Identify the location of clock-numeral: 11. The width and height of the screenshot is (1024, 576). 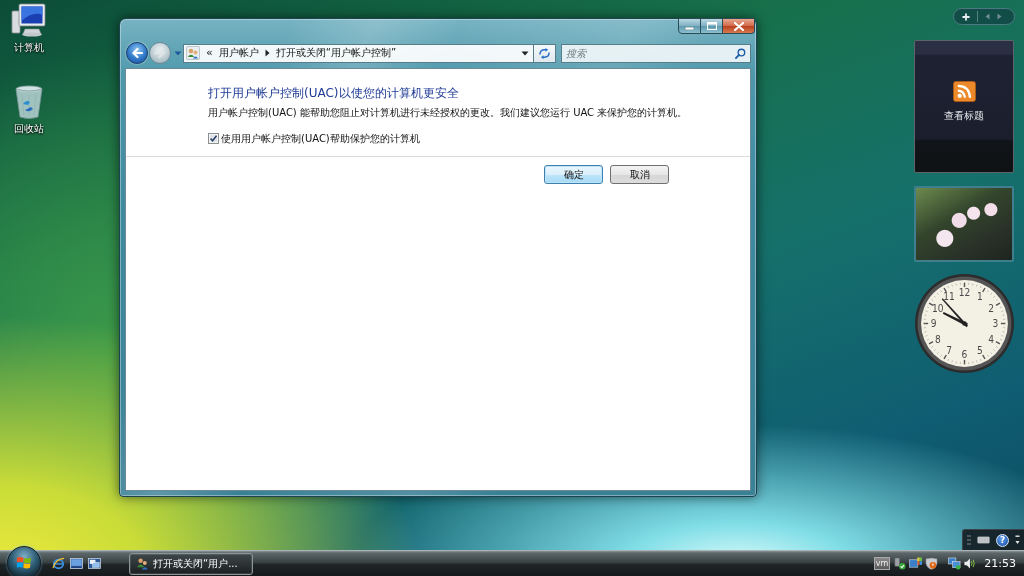
(949, 297).